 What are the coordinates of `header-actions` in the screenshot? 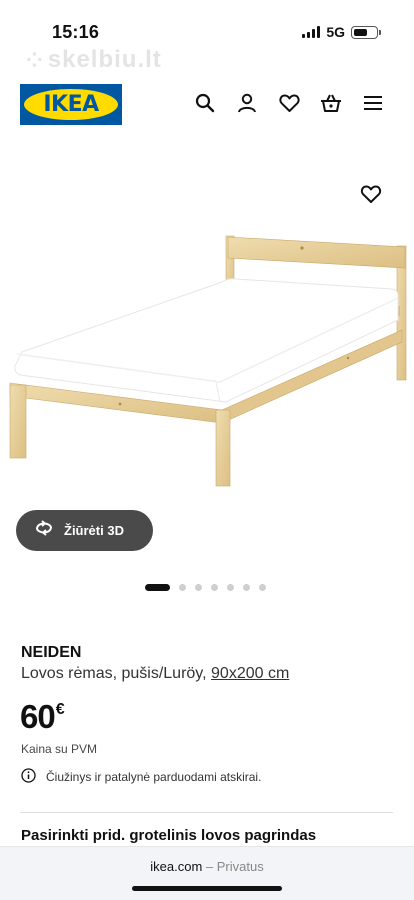 It's located at (289, 103).